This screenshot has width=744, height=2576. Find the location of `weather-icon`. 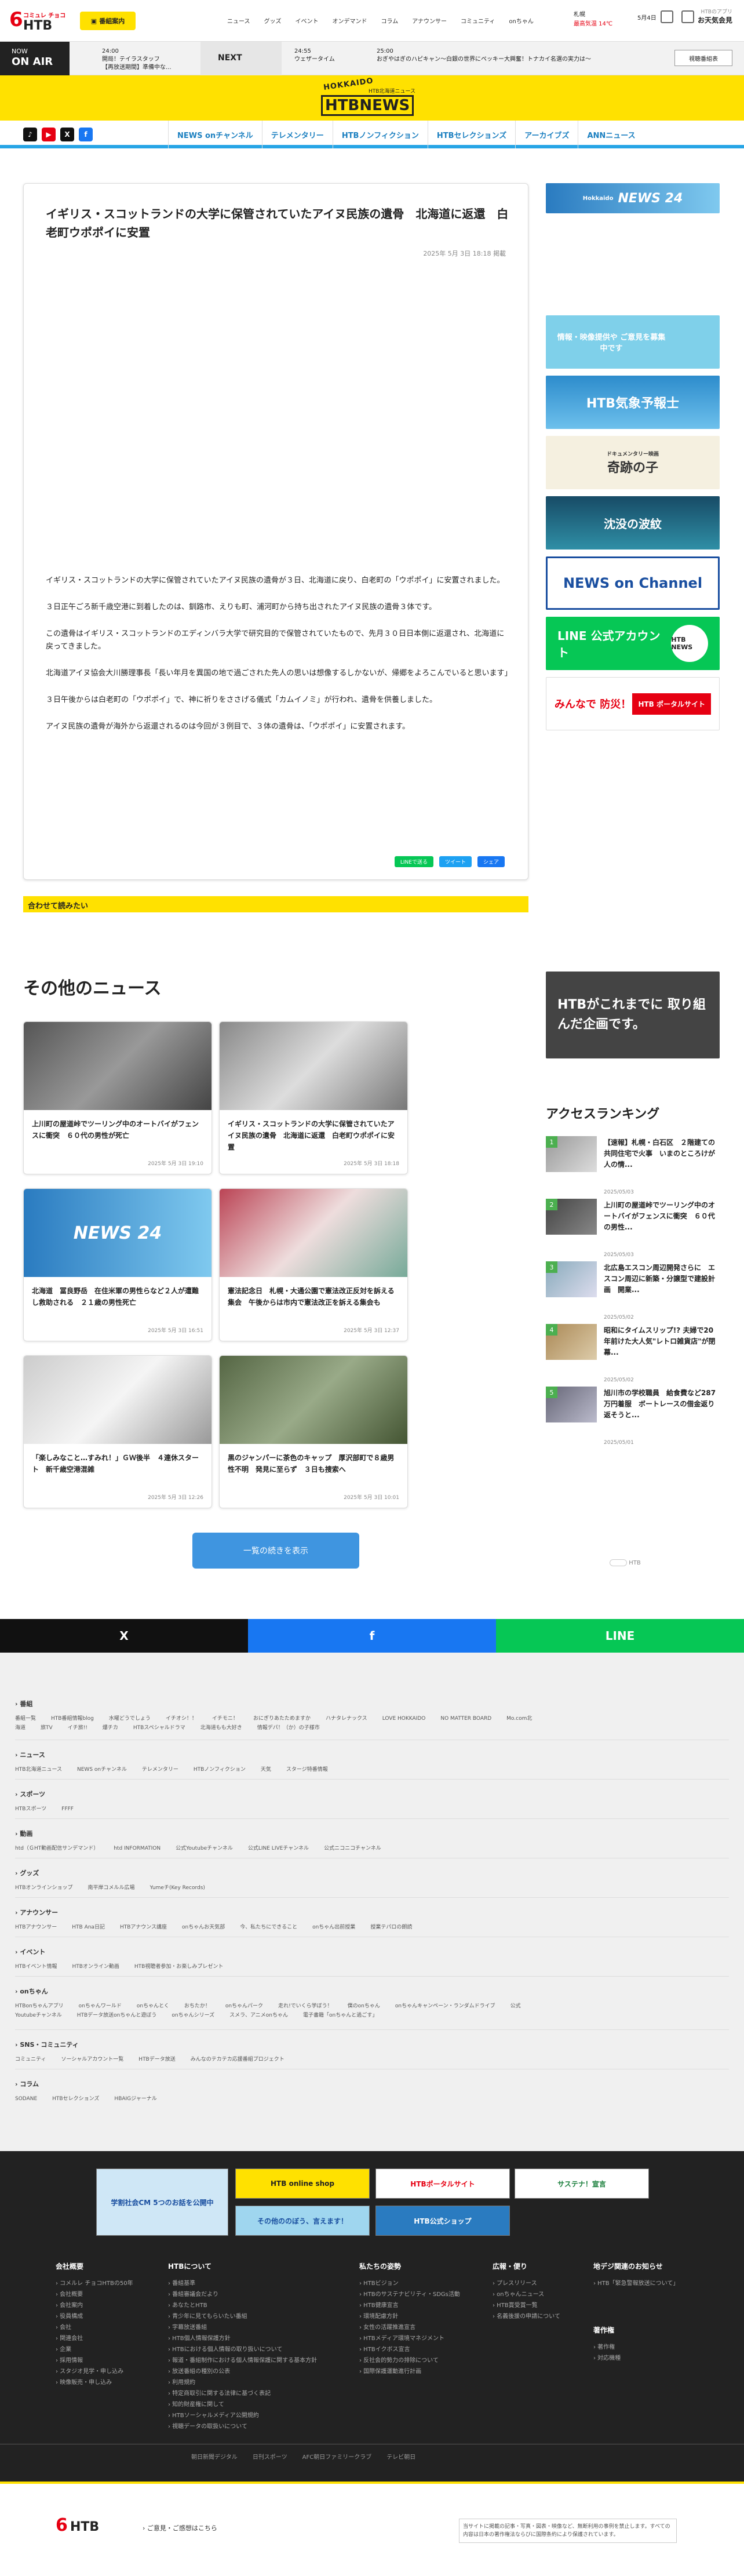

weather-icon is located at coordinates (667, 16).